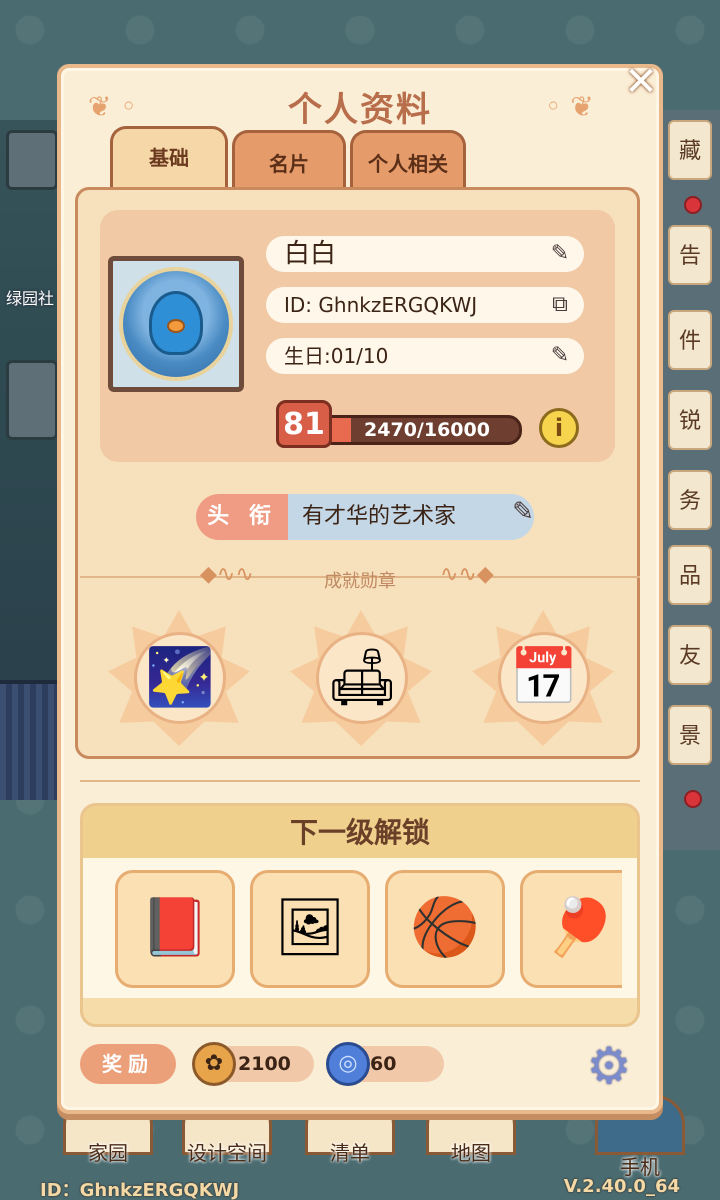 This screenshot has height=1200, width=720. Describe the element at coordinates (140, 1190) in the screenshot. I see `footer-player-id: ID：GhnkzERGQKWJ` at that location.